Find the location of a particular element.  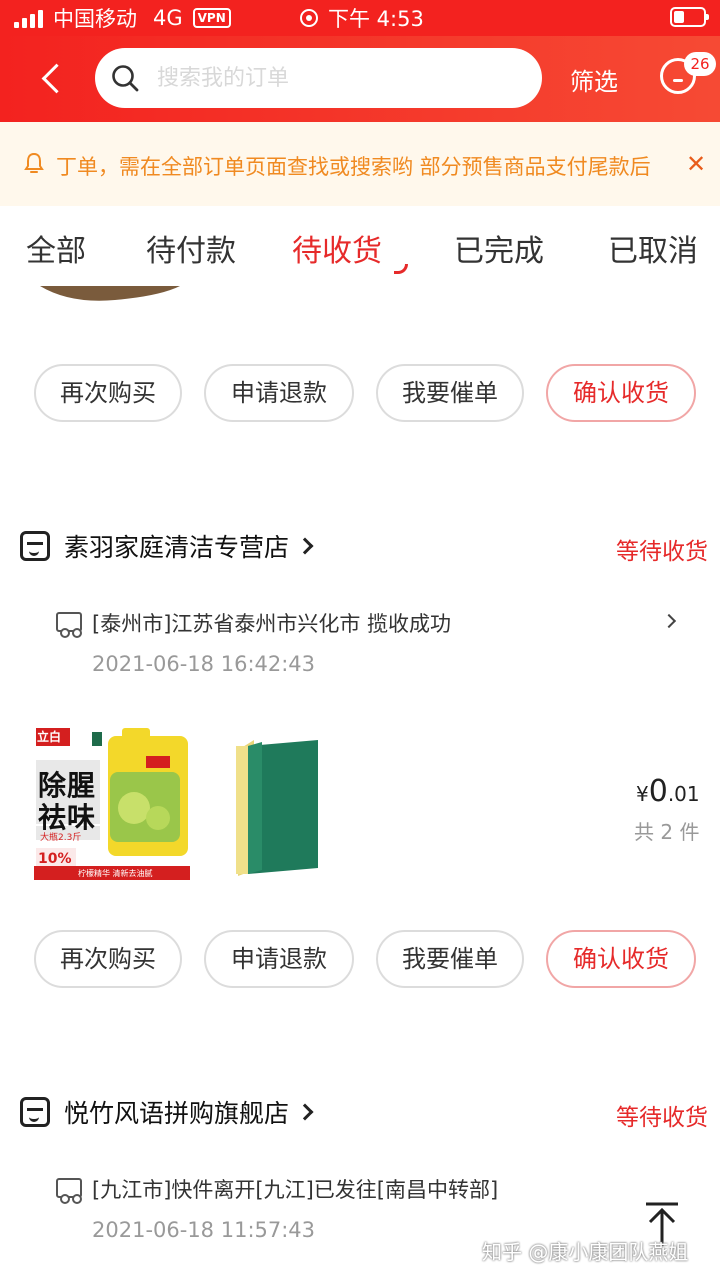

tab-pending-receipt: 待收货 is located at coordinates (337, 248).